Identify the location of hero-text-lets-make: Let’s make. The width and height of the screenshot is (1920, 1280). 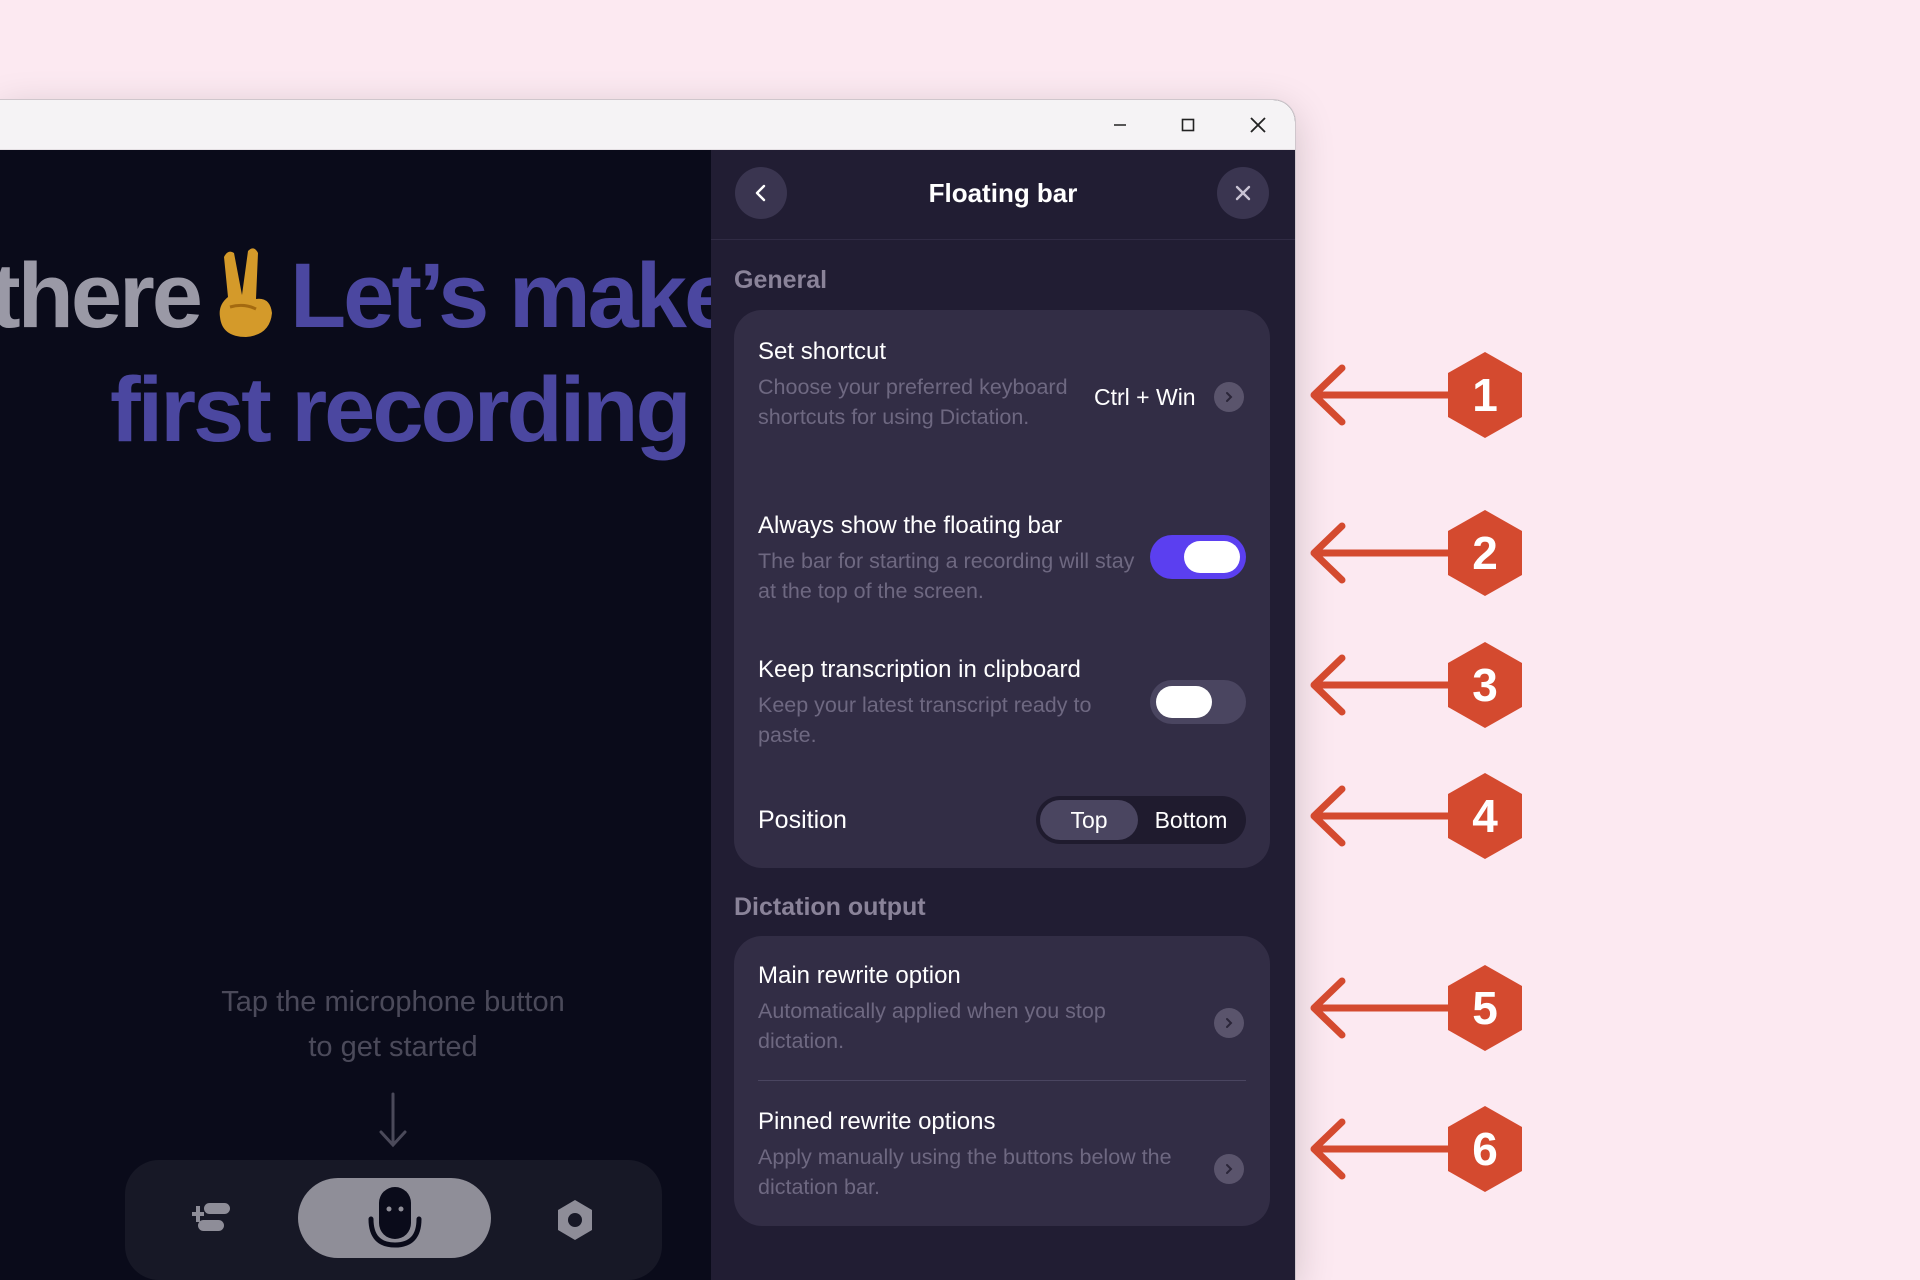
(500, 296).